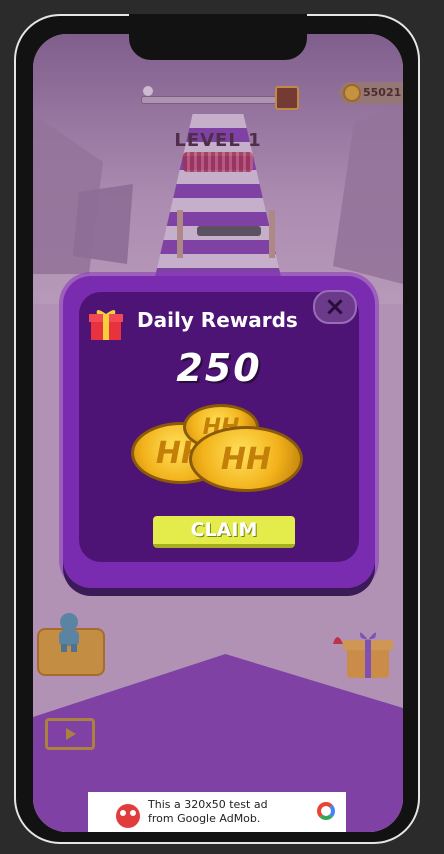 This screenshot has height=854, width=444. Describe the element at coordinates (326, 811) in the screenshot. I see `admob-logo-icon` at that location.